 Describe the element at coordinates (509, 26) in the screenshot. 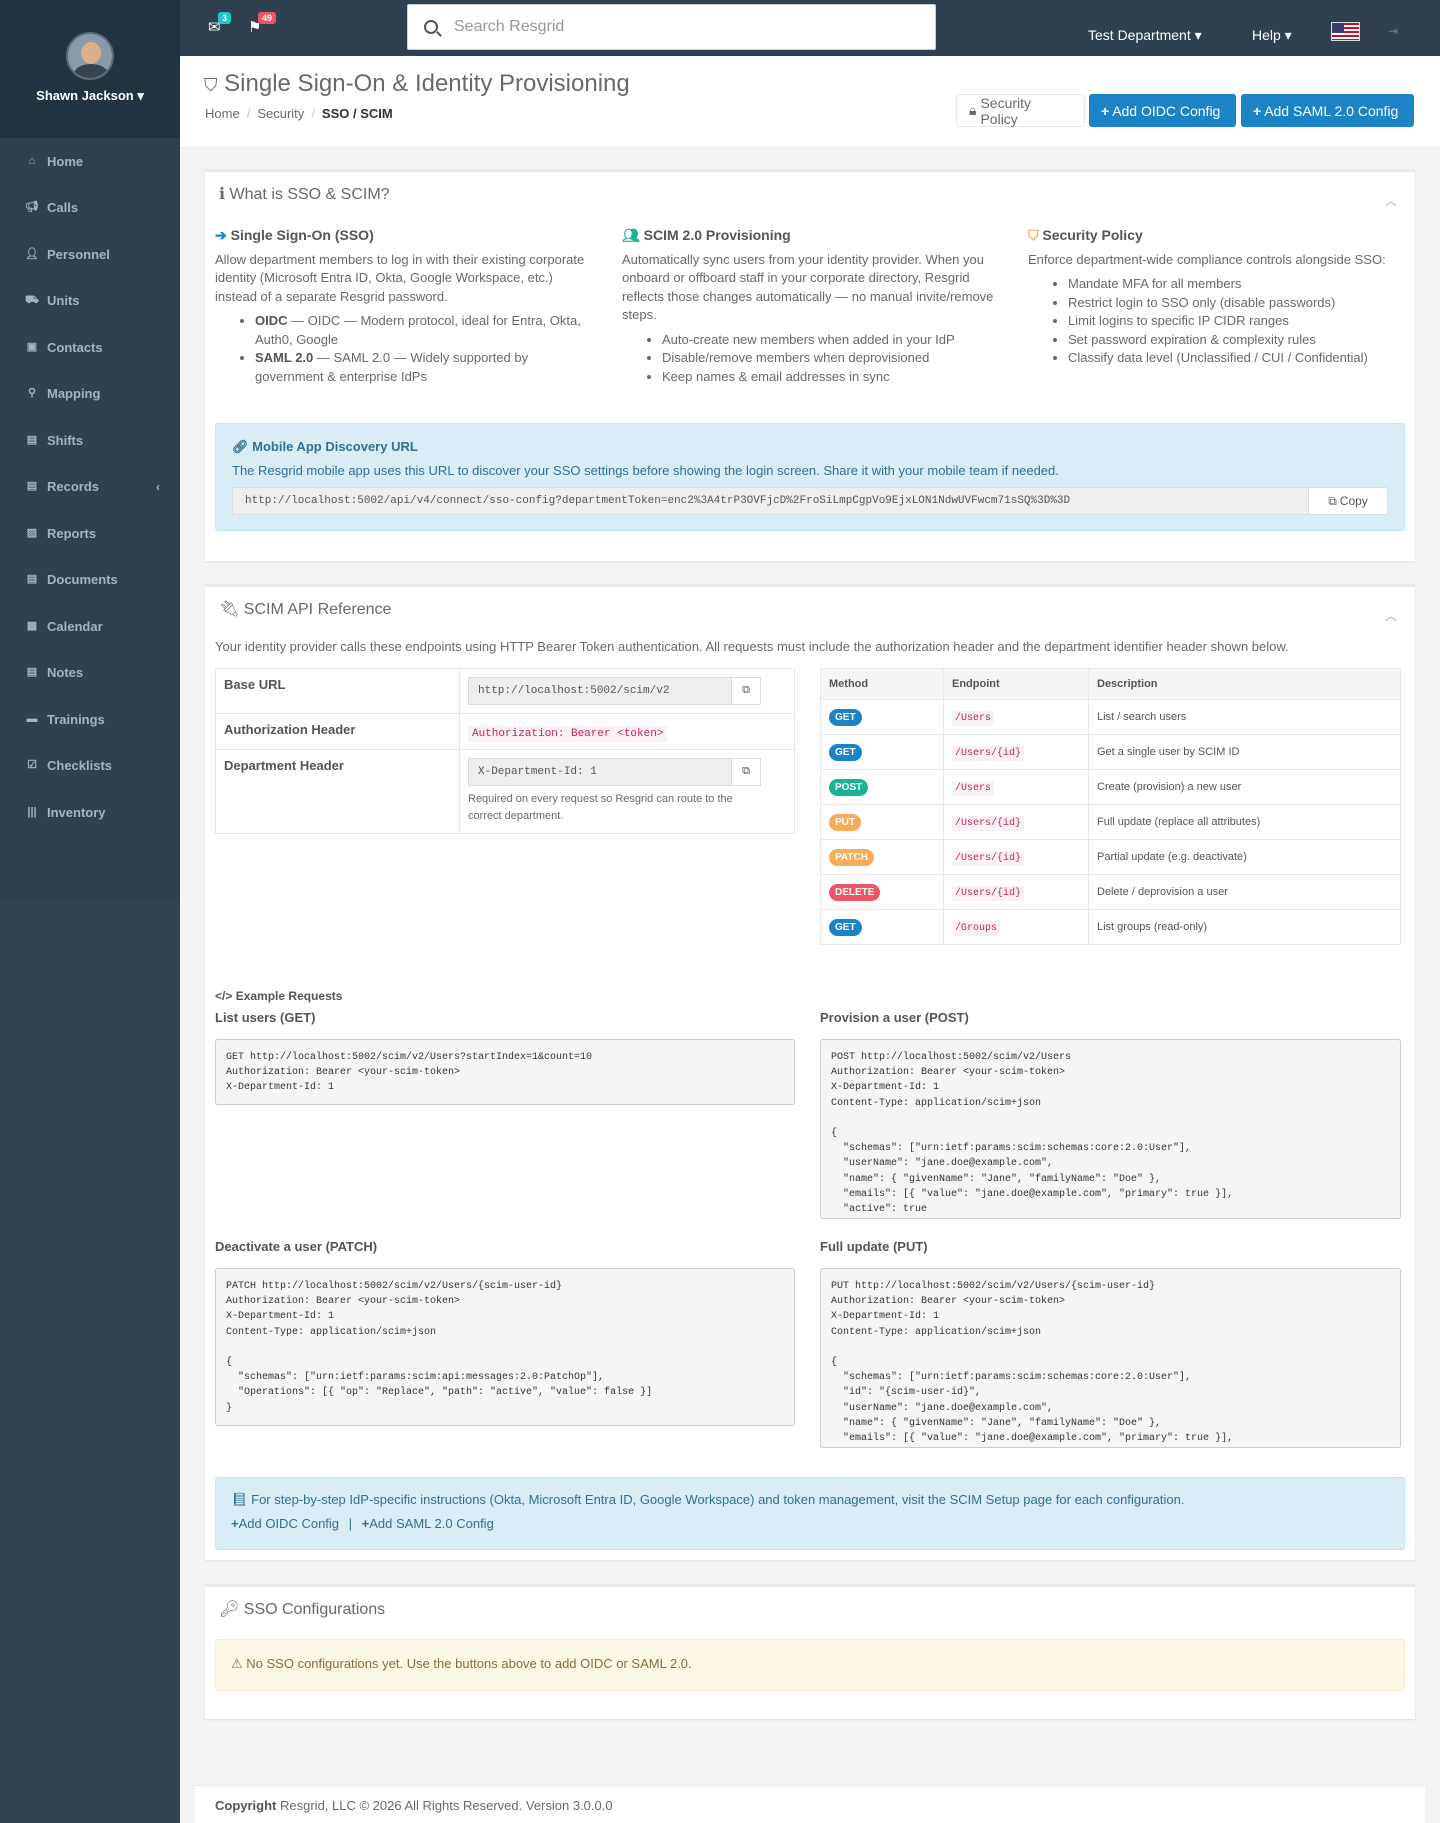

I see `search-placeholder: Search Resgrid` at that location.